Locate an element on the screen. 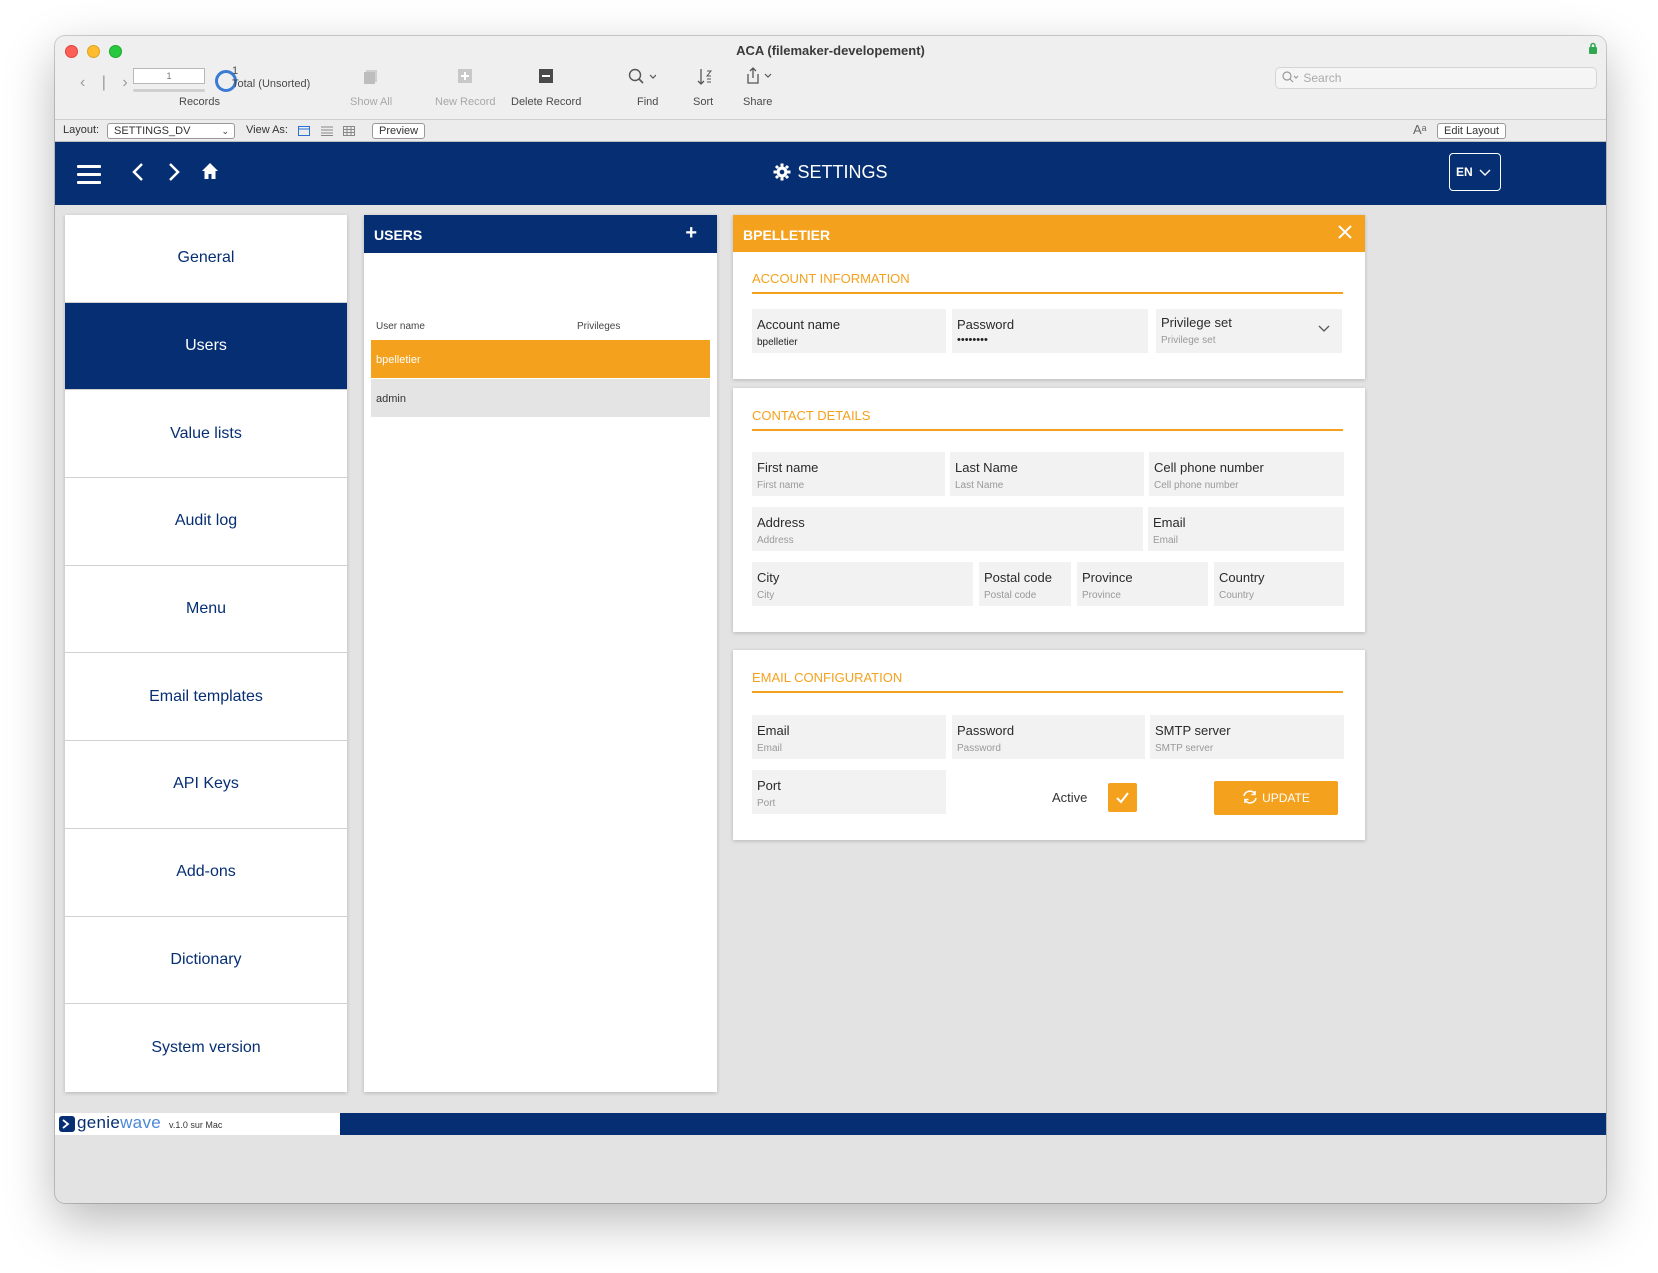  menu-item-menu: Menu is located at coordinates (206, 610).